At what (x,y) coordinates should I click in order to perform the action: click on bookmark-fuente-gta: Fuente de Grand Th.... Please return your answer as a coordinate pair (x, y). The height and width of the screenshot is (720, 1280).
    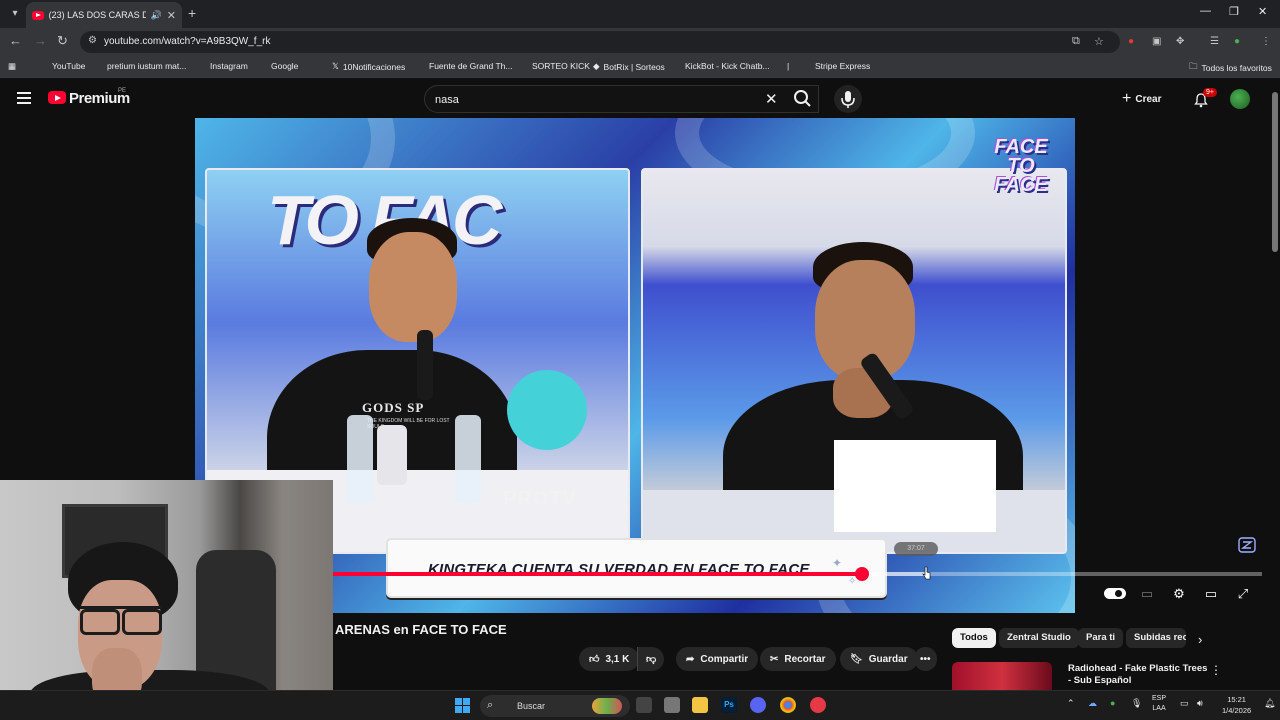
    Looking at the image, I should click on (464, 66).